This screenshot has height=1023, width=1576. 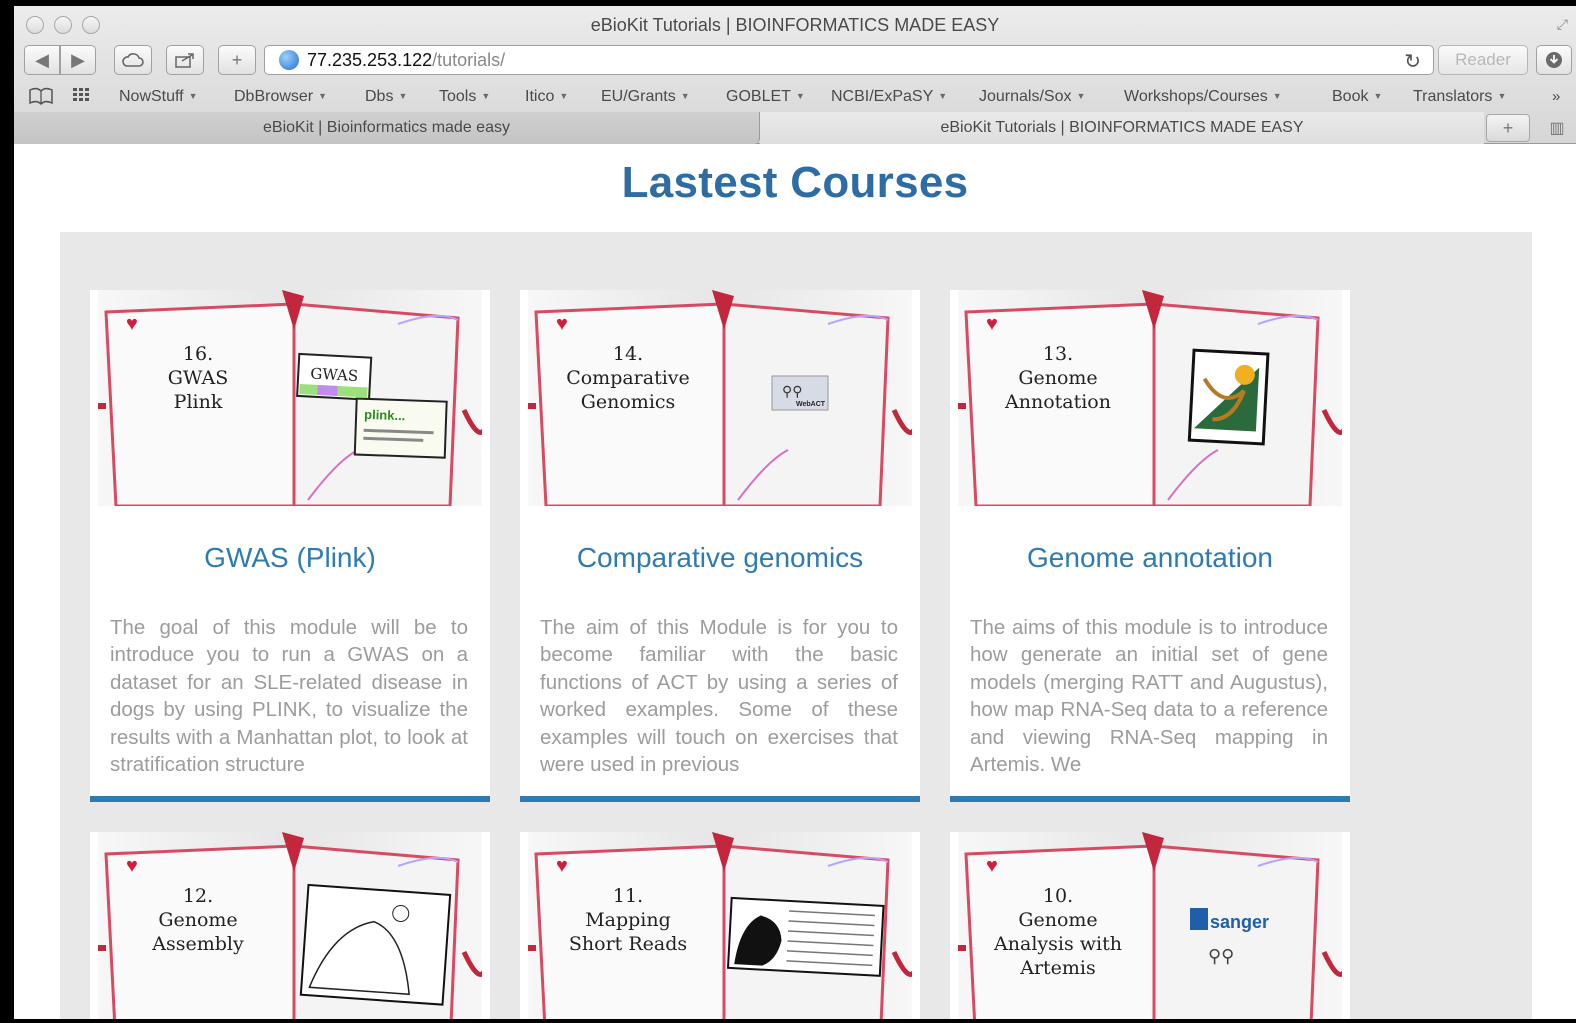 I want to click on url-host: 77.235.253.122, so click(x=370, y=59).